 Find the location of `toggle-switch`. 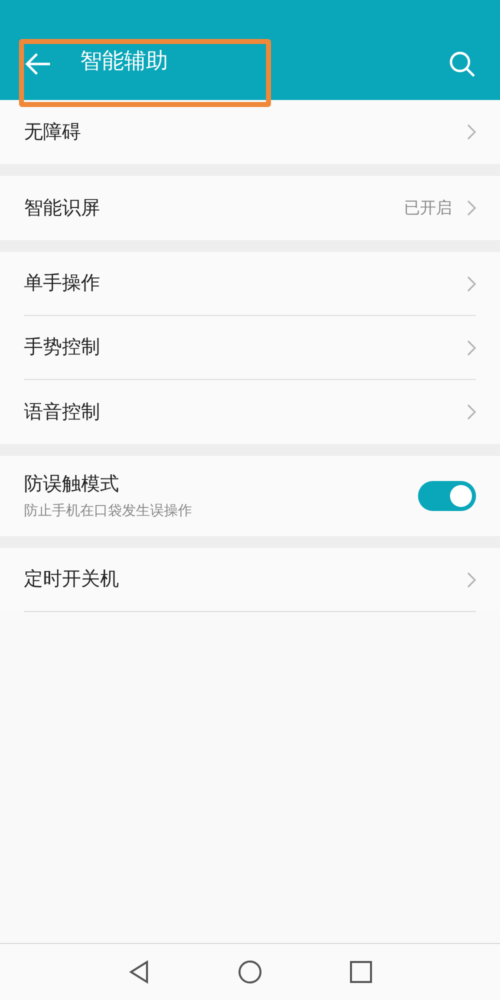

toggle-switch is located at coordinates (447, 496).